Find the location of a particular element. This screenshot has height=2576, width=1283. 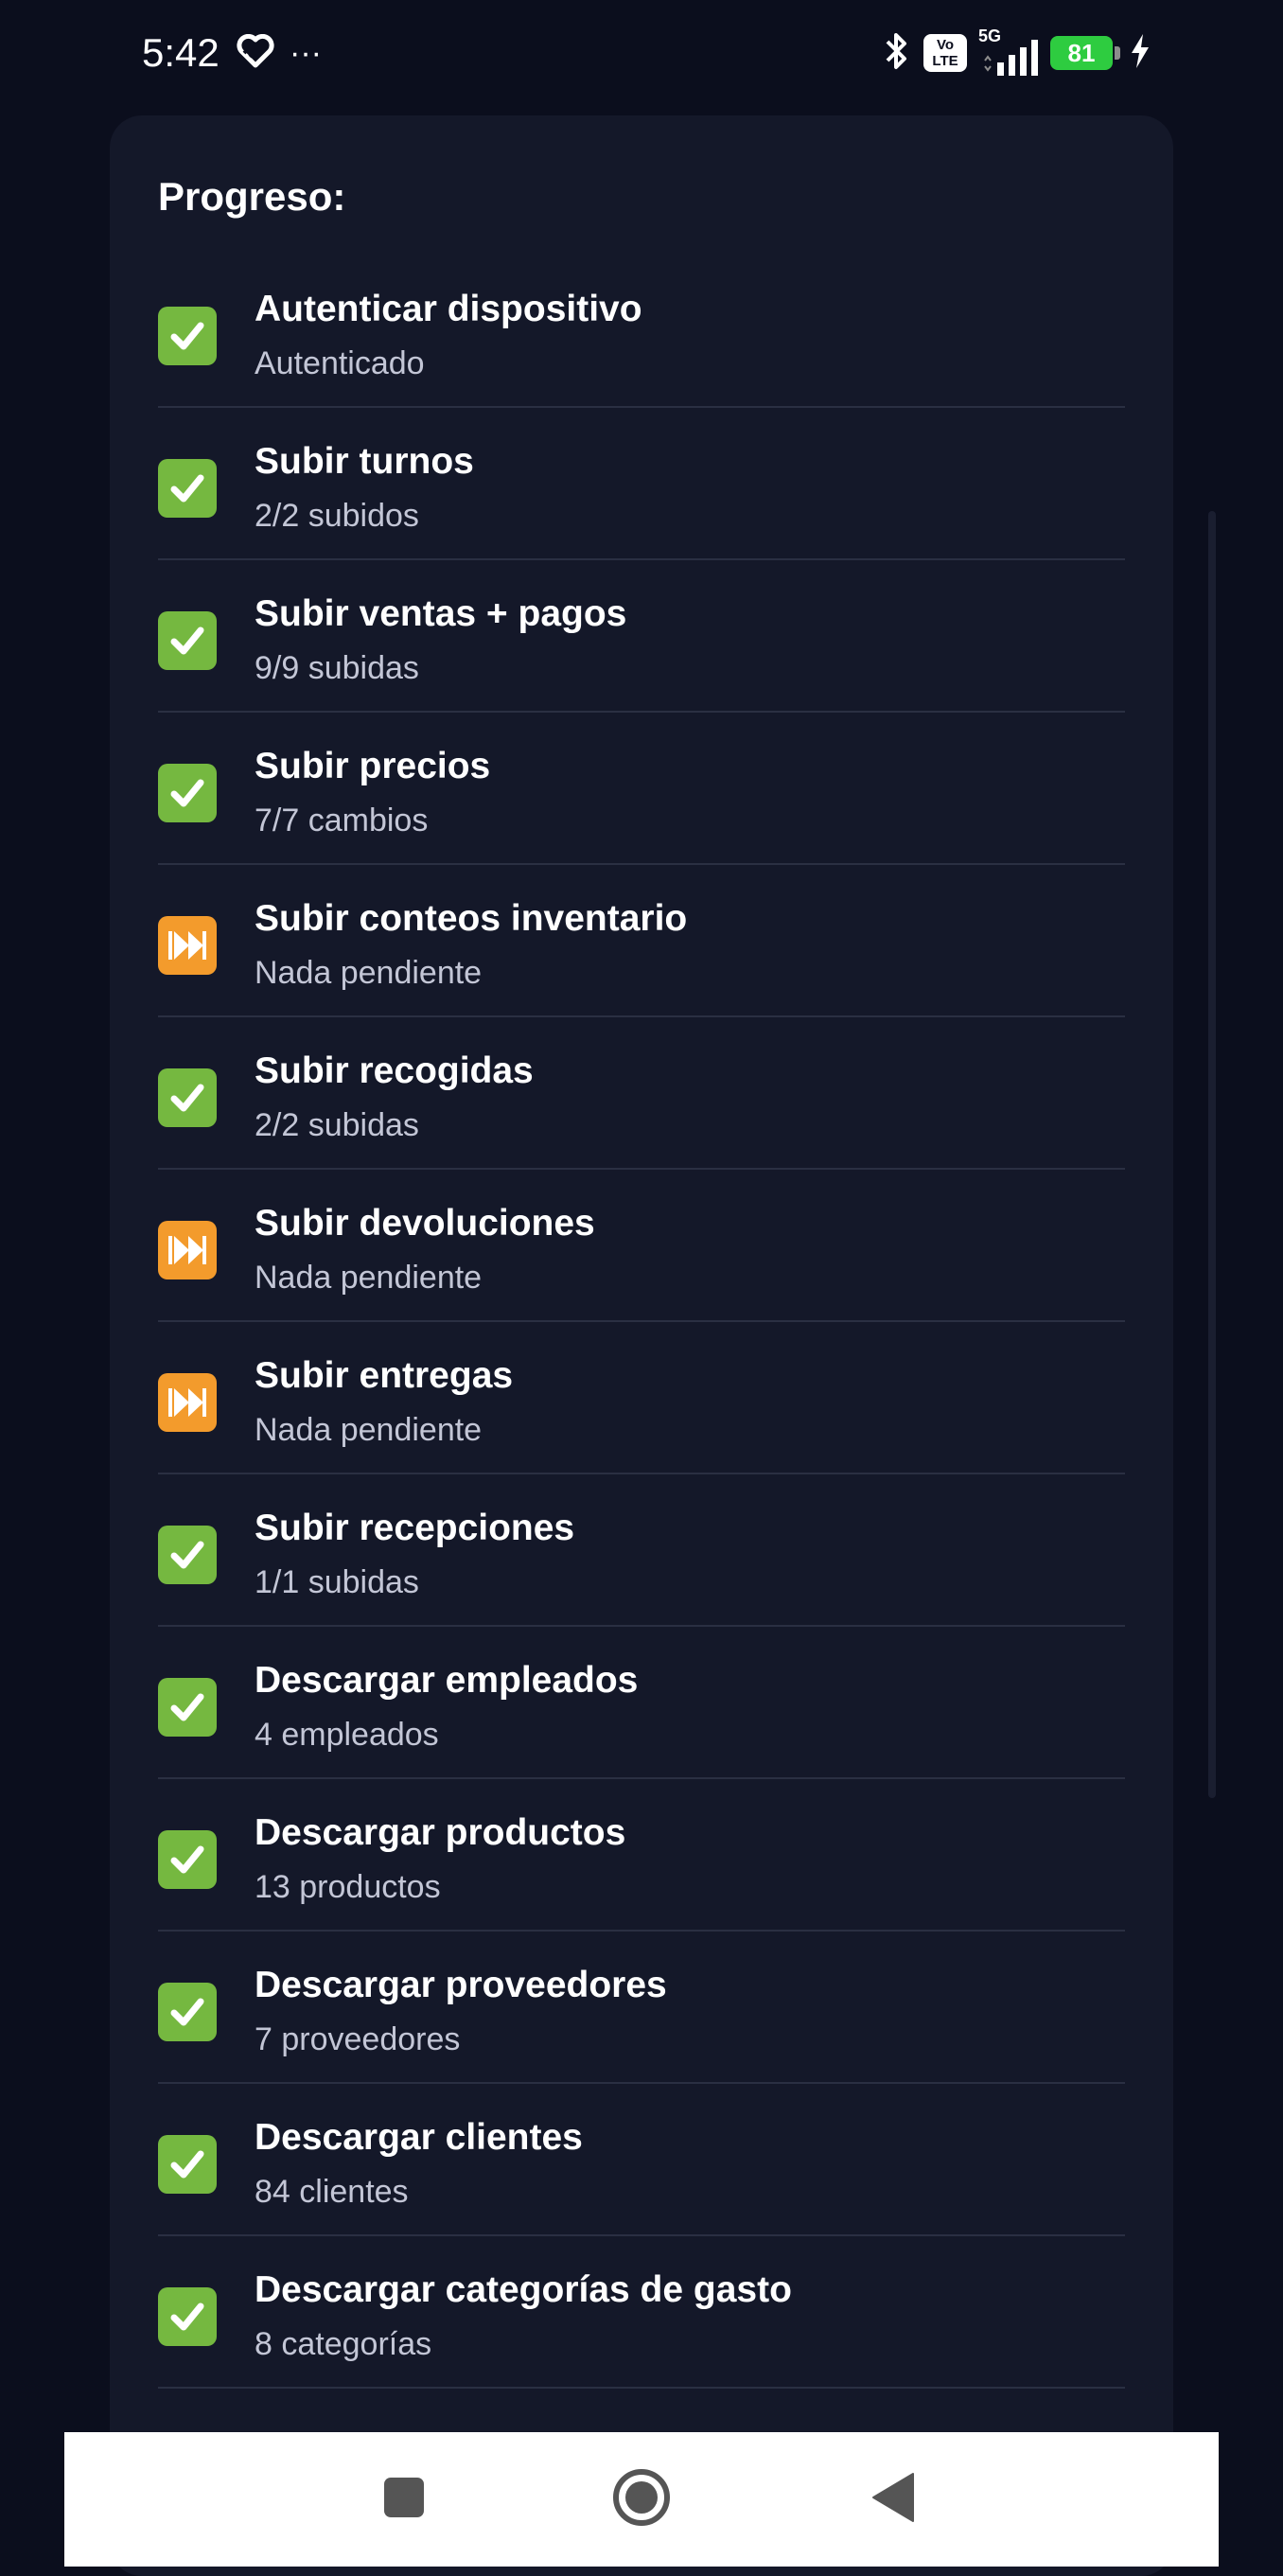

step-row: Subir ventas + pagos 9/9 subidas is located at coordinates (641, 636).